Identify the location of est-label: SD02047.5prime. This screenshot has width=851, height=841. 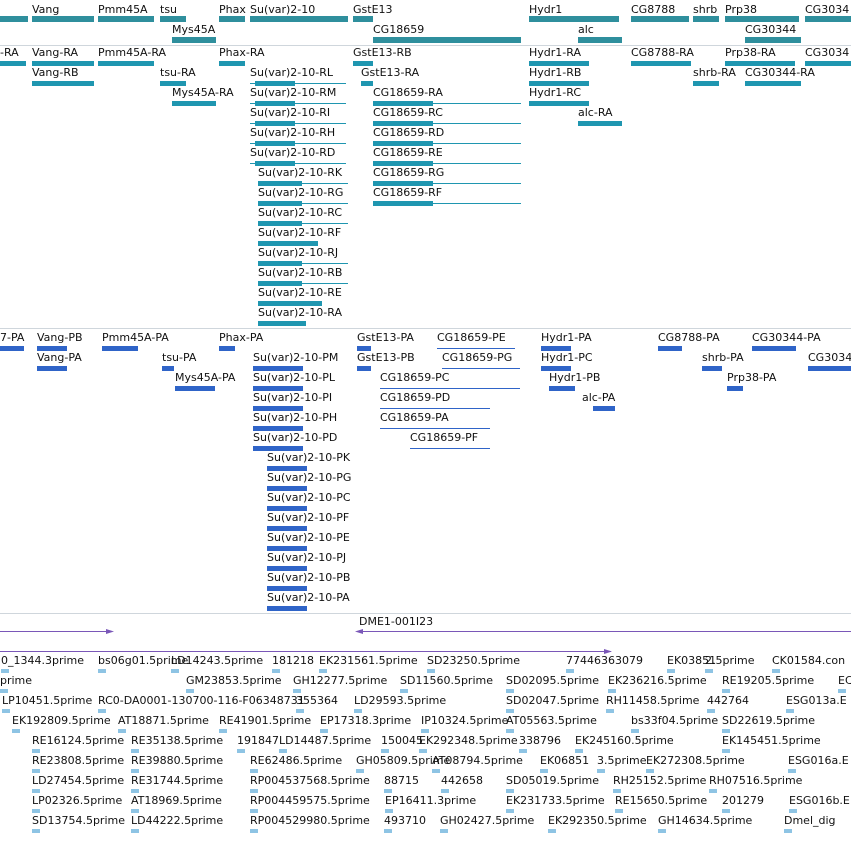
(552, 700).